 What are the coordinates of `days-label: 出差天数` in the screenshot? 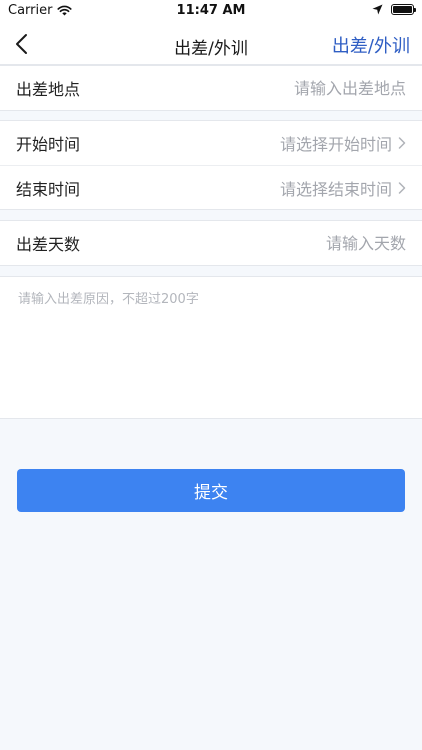 It's located at (48, 244).